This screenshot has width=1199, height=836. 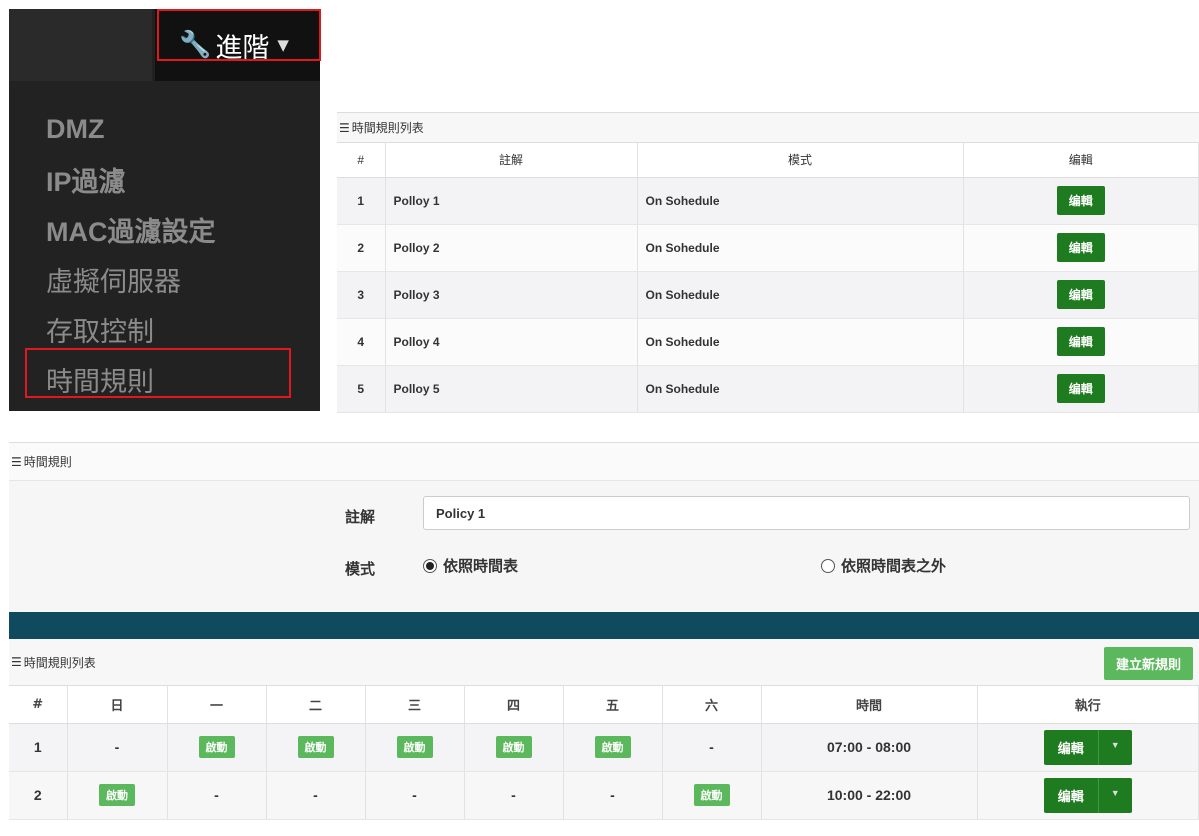 I want to click on table-row: 1 Polloy 1 On Sohedule 编輯, so click(x=768, y=201).